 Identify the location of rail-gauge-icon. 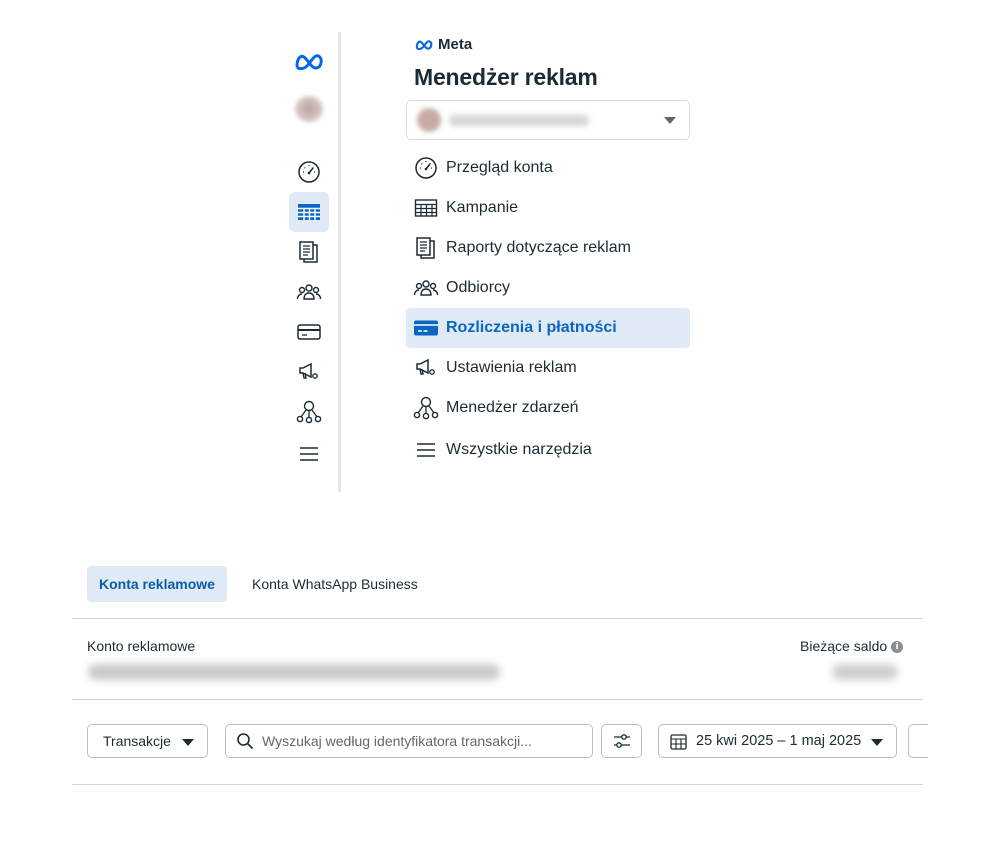
(309, 172).